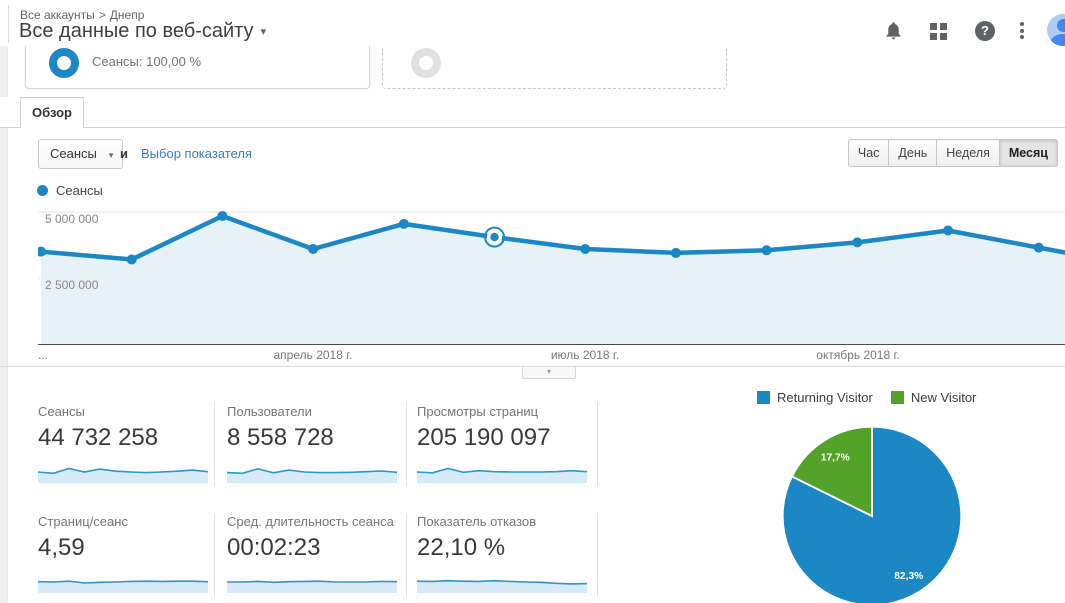  What do you see at coordinates (1022, 30) in the screenshot?
I see `more-vert-icon` at bounding box center [1022, 30].